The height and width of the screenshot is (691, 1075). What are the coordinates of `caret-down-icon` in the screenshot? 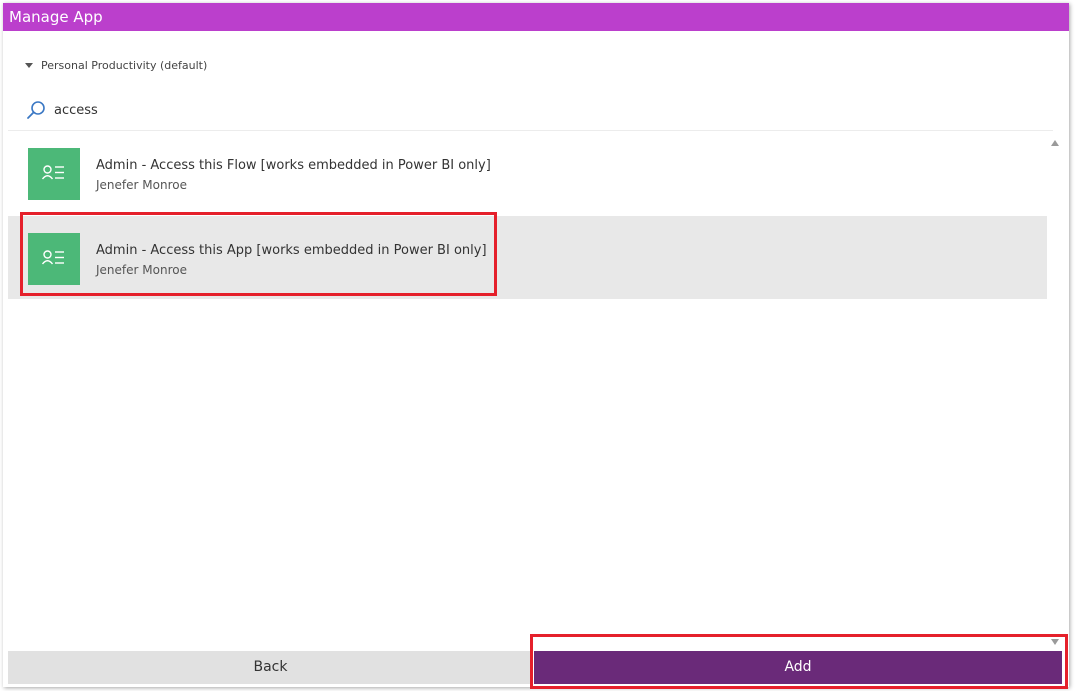 It's located at (29, 65).